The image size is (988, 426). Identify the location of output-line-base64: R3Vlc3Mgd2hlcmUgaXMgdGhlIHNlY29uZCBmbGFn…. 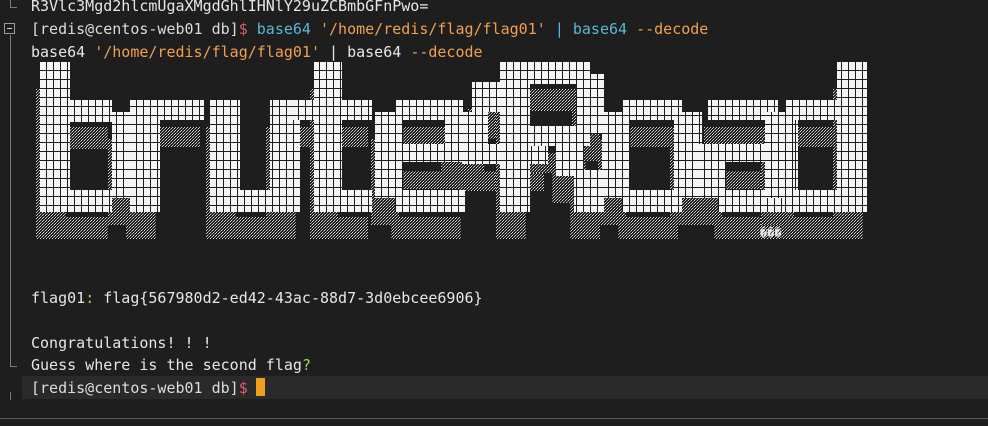
(230, 7).